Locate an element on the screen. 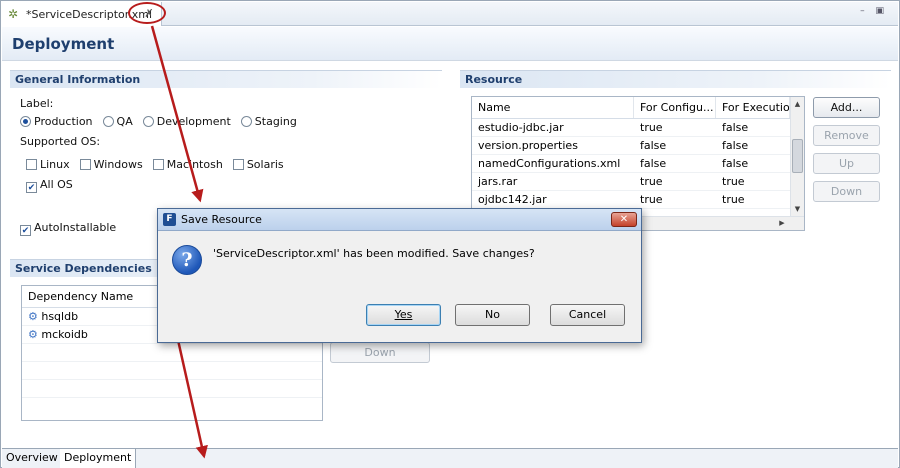  no-button: No is located at coordinates (492, 315).